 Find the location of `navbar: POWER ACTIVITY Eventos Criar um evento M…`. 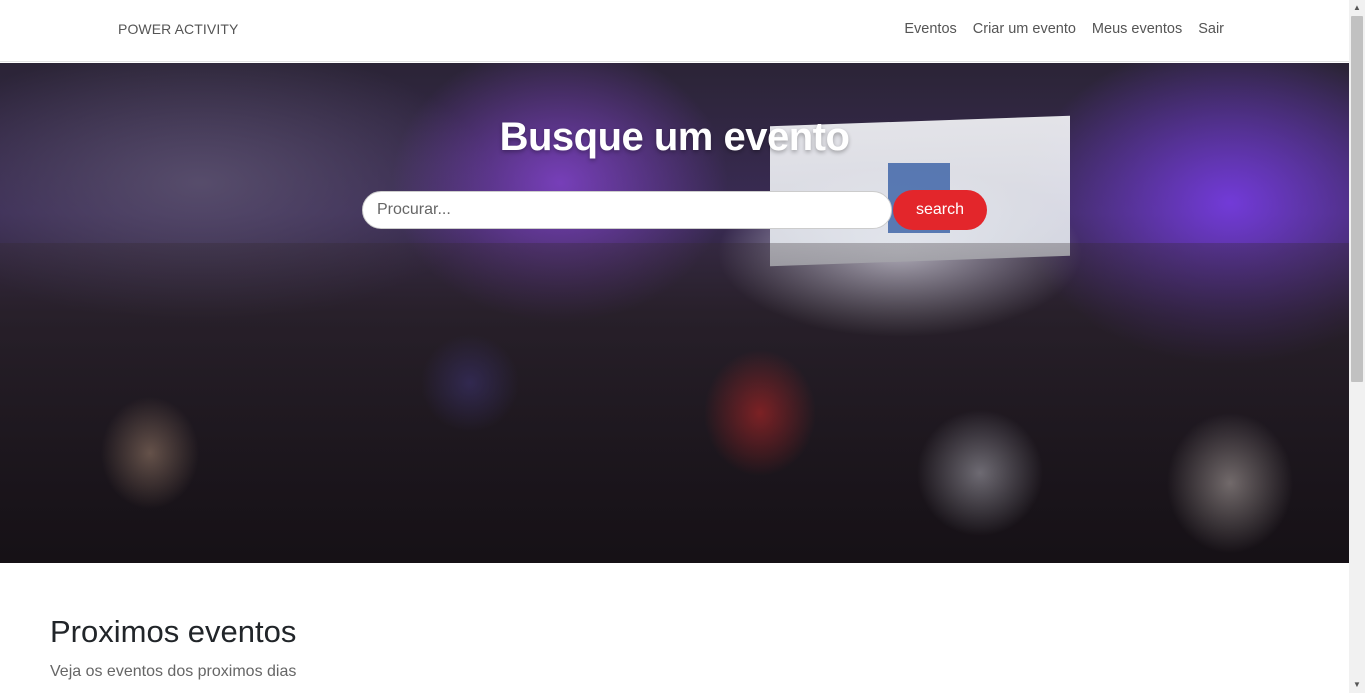

navbar: POWER ACTIVITY Eventos Criar um evento M… is located at coordinates (674, 31).